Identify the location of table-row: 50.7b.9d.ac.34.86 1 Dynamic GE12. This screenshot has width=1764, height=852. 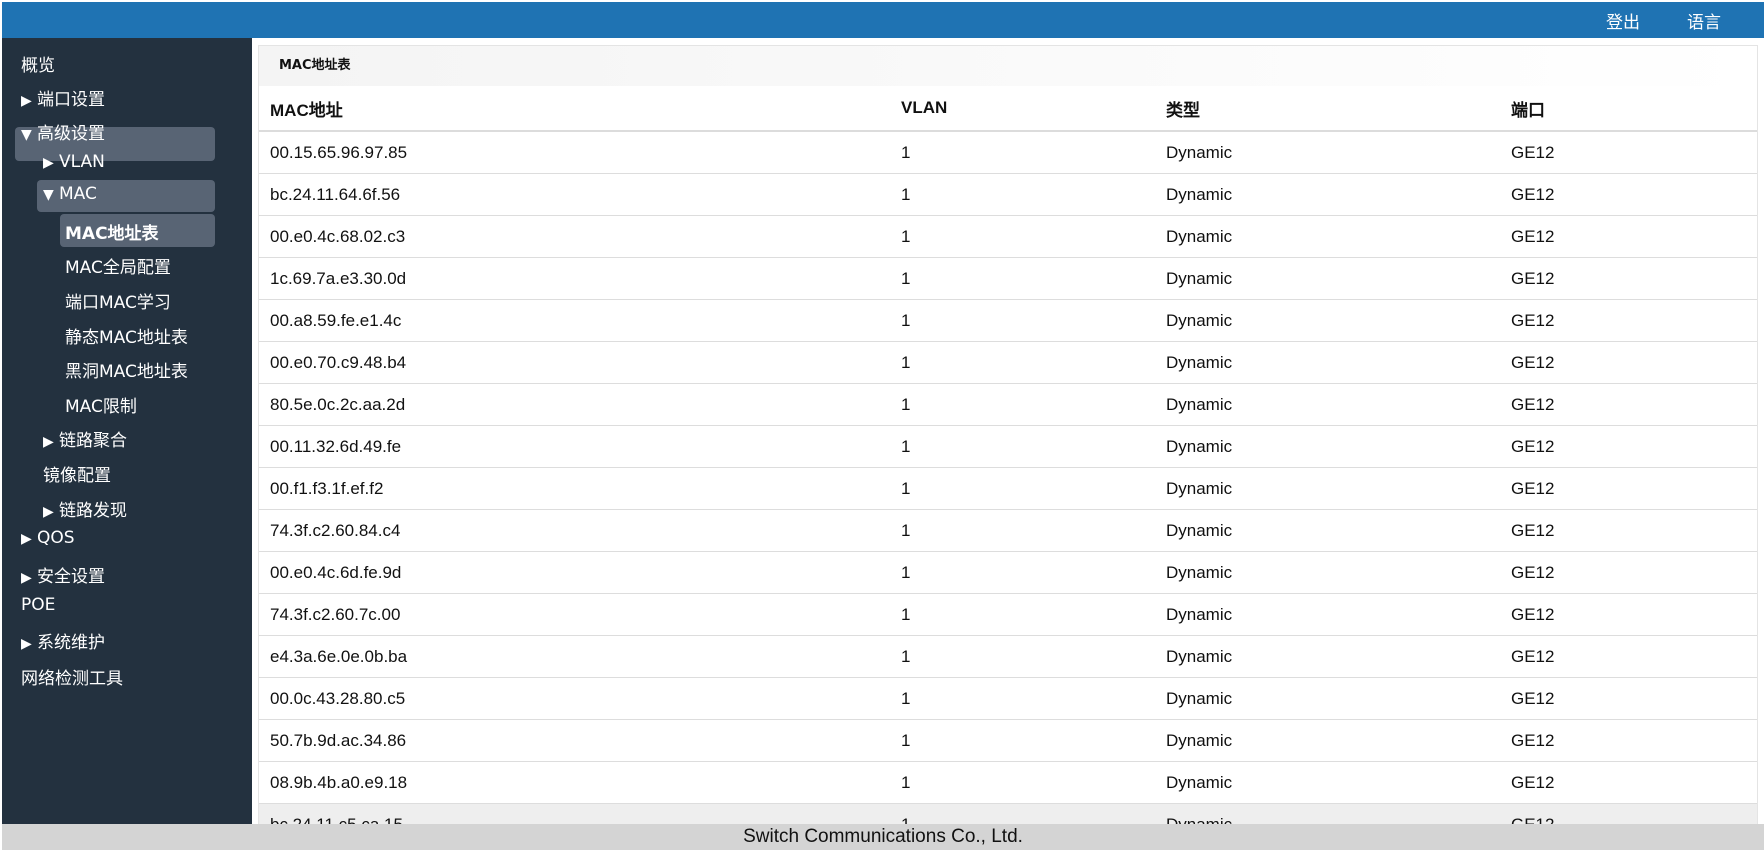
(1008, 740).